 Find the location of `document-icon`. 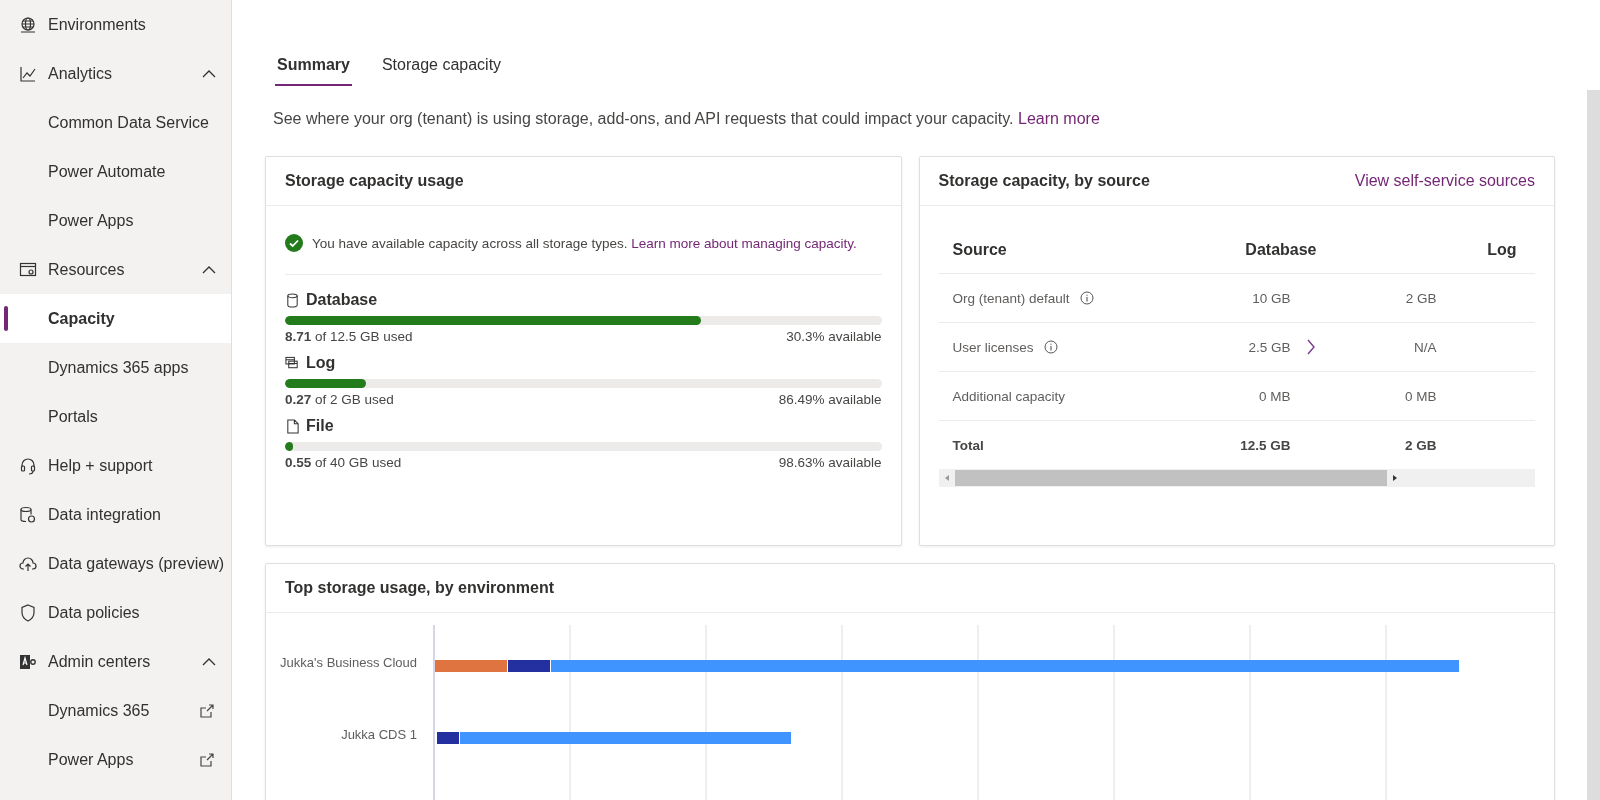

document-icon is located at coordinates (292, 426).